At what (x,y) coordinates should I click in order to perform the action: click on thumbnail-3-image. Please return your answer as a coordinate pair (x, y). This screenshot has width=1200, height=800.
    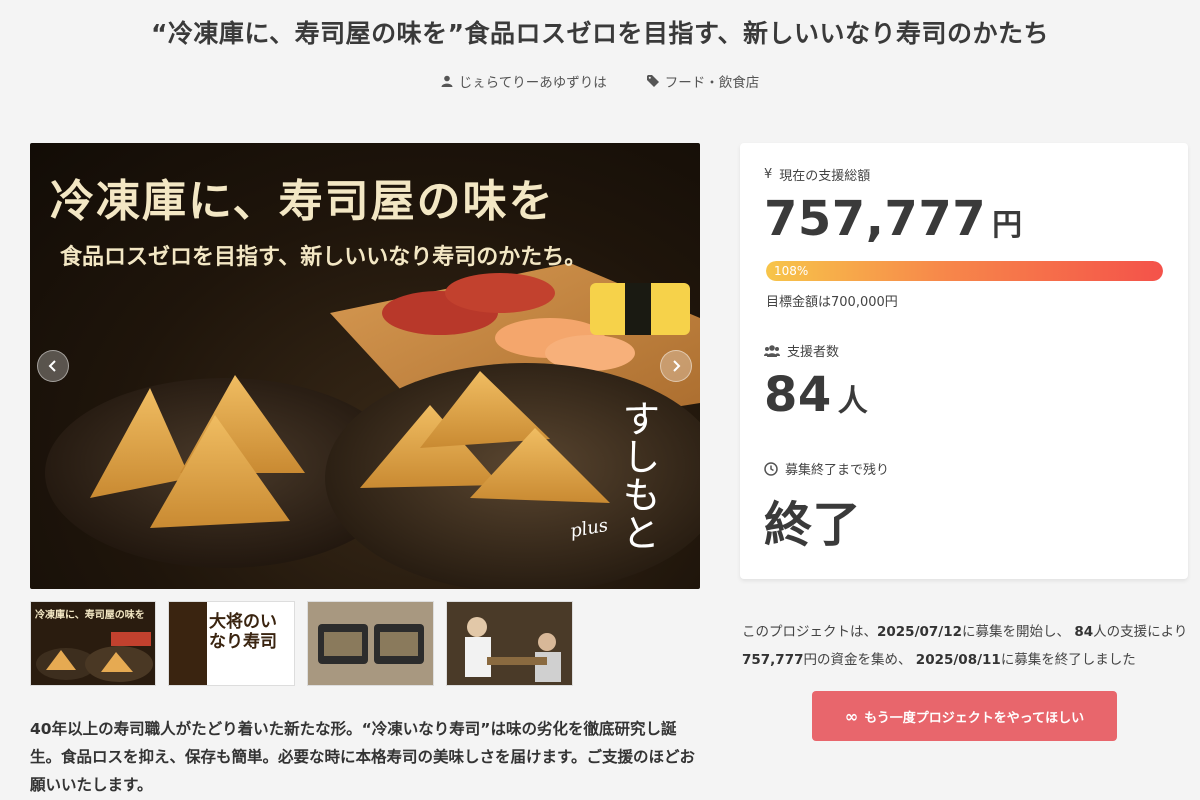
    Looking at the image, I should click on (371, 644).